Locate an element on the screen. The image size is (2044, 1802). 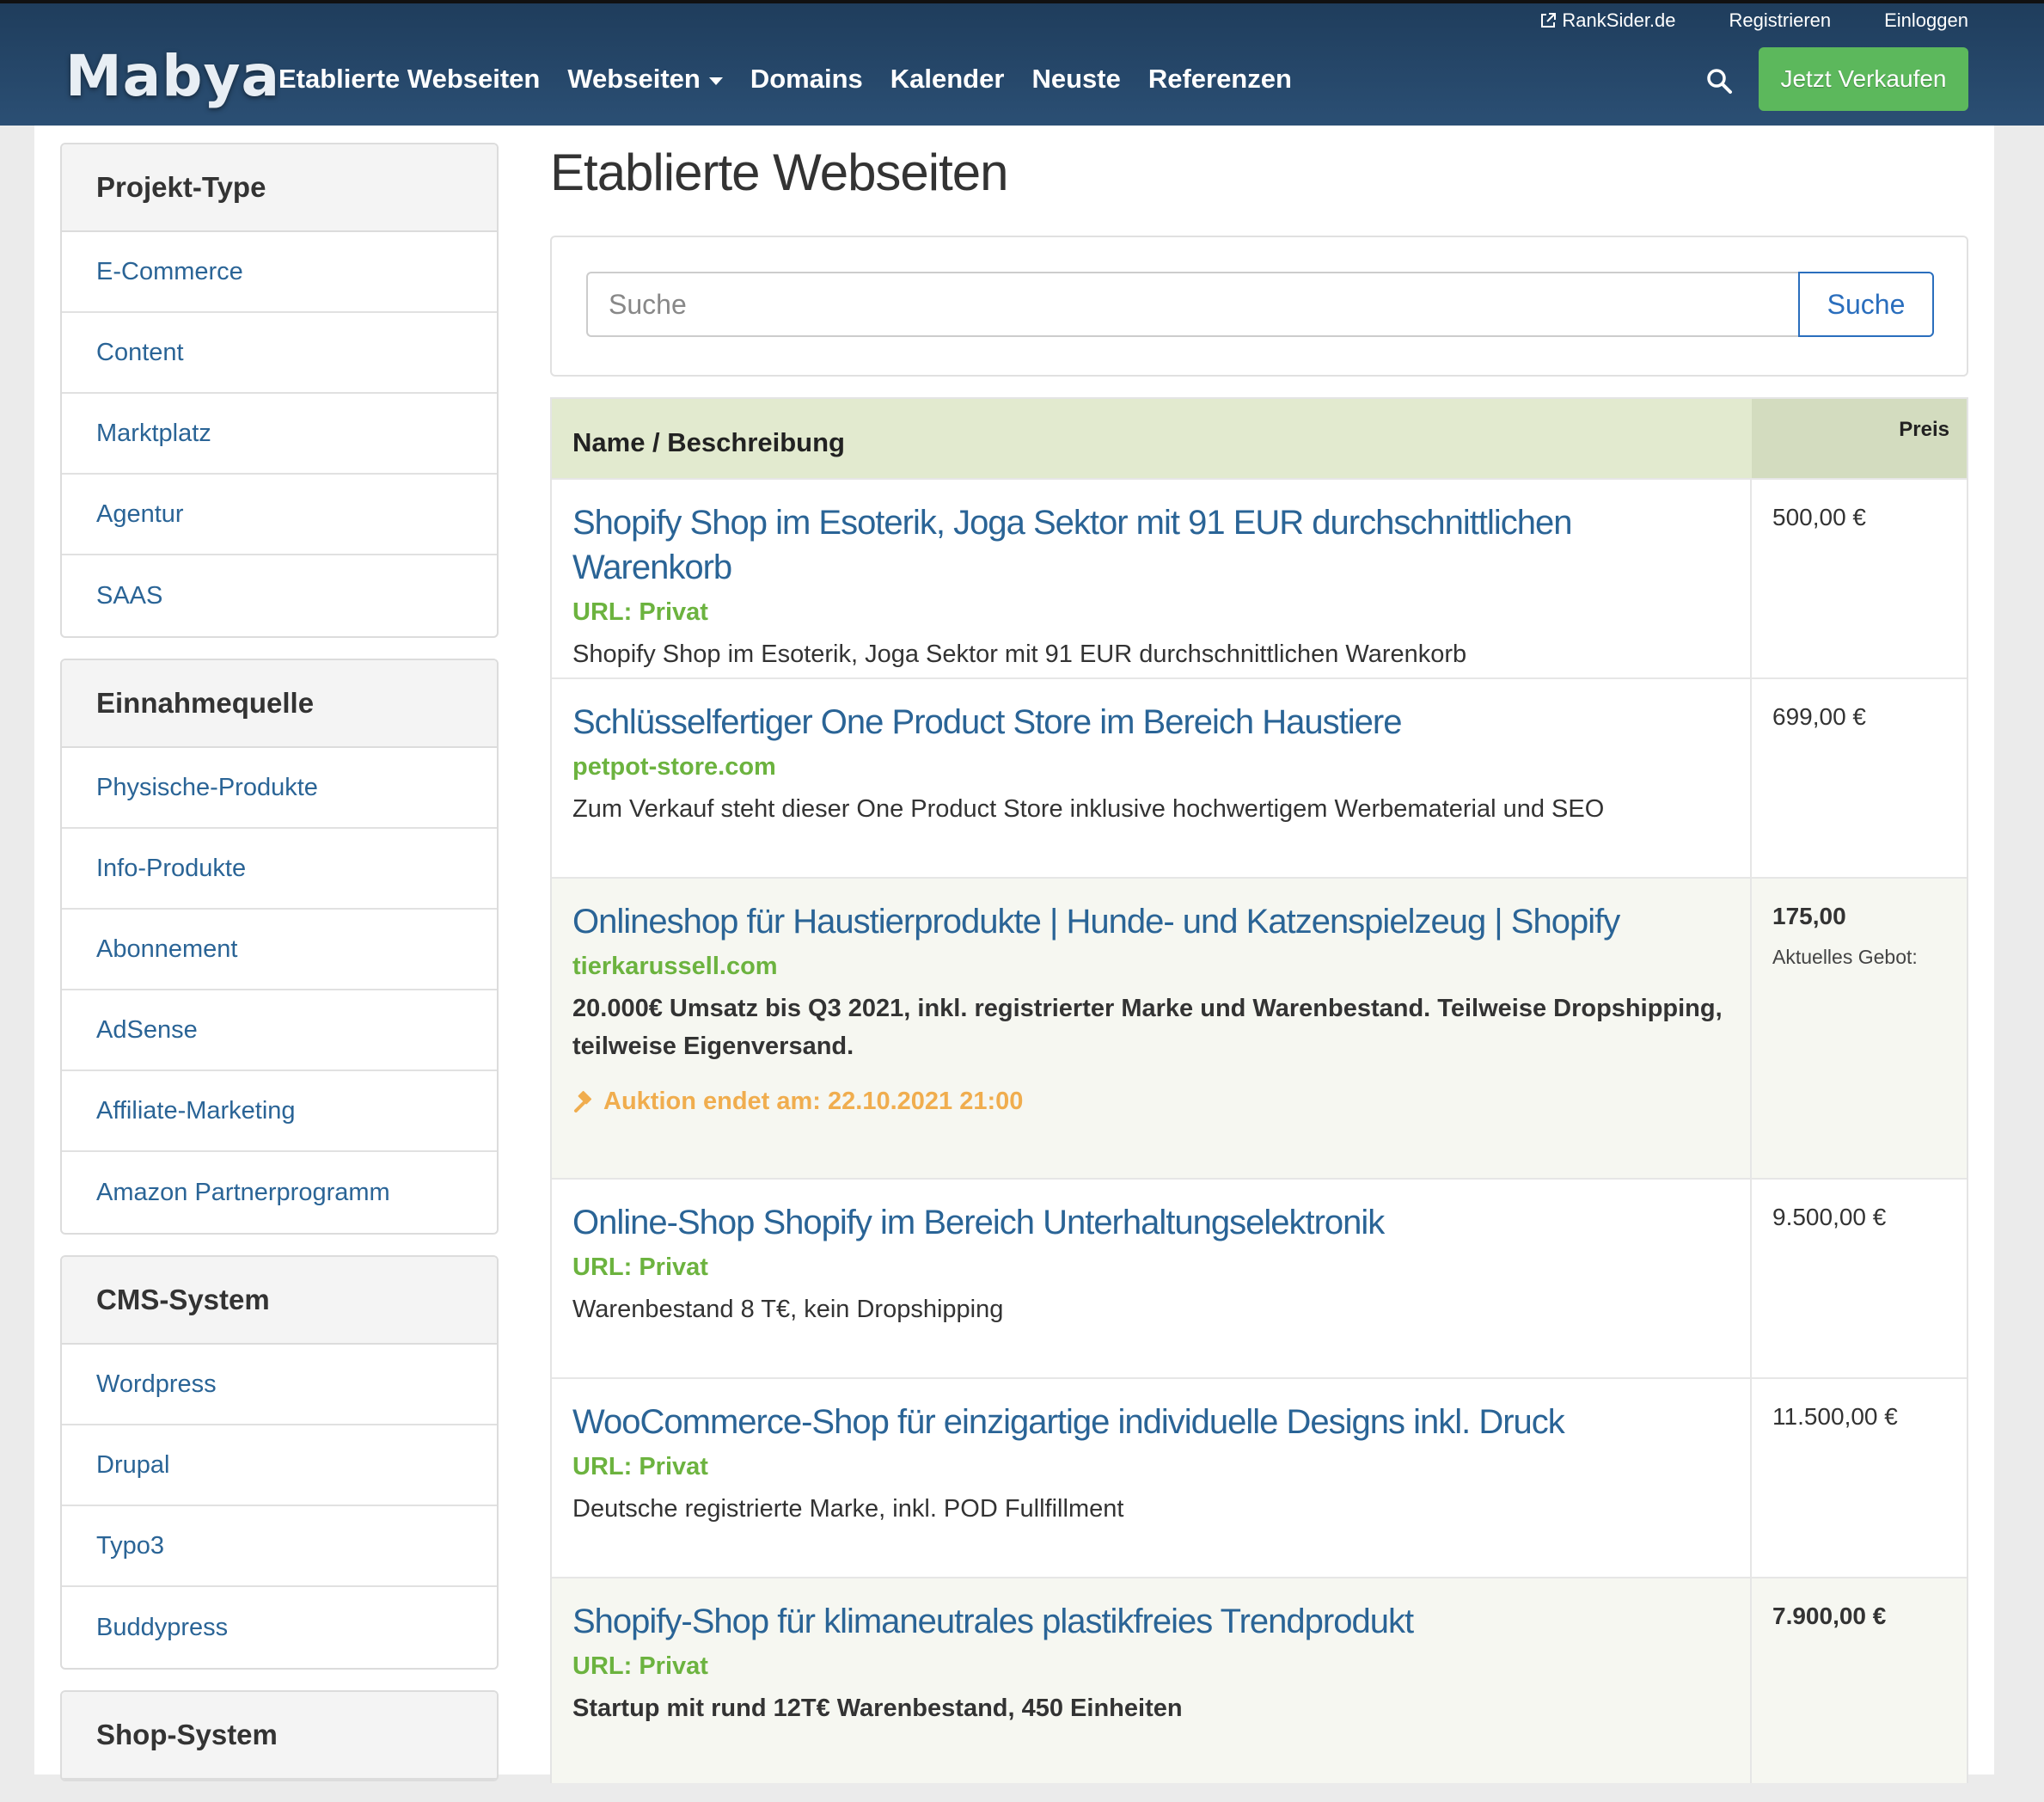
auction-end: Auktion endet am: 22.10.2021 21:00 is located at coordinates (1150, 1102).